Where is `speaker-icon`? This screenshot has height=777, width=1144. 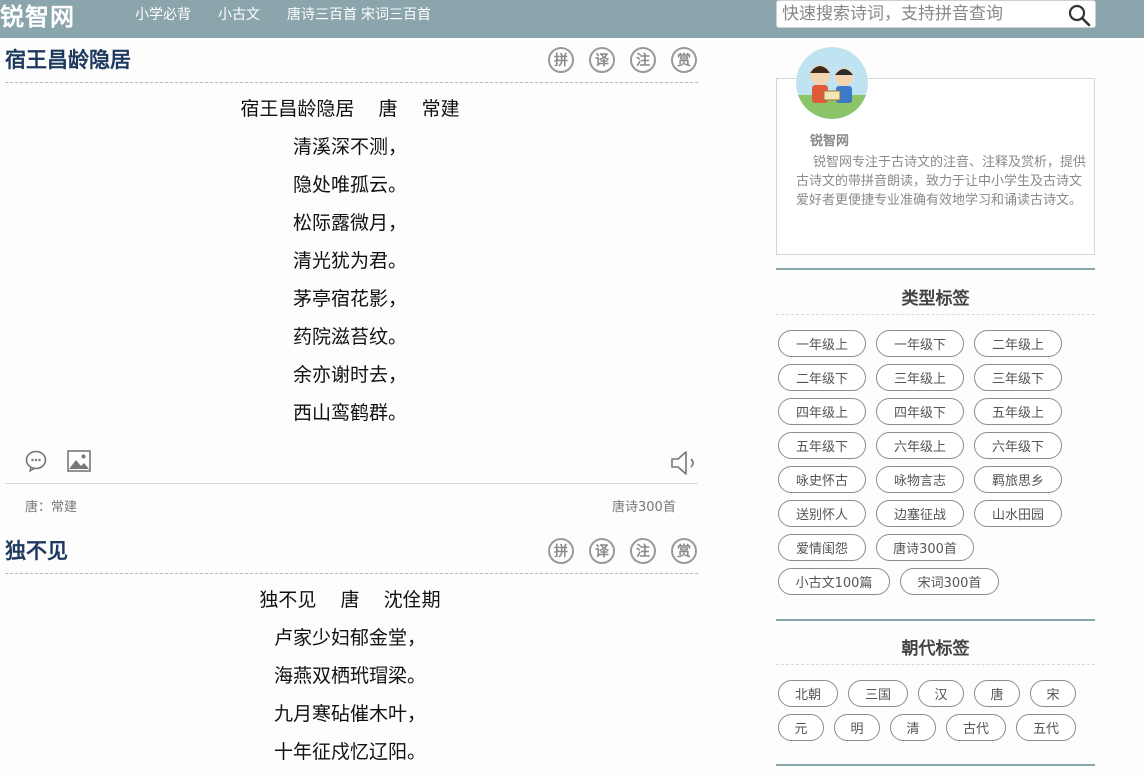 speaker-icon is located at coordinates (684, 465).